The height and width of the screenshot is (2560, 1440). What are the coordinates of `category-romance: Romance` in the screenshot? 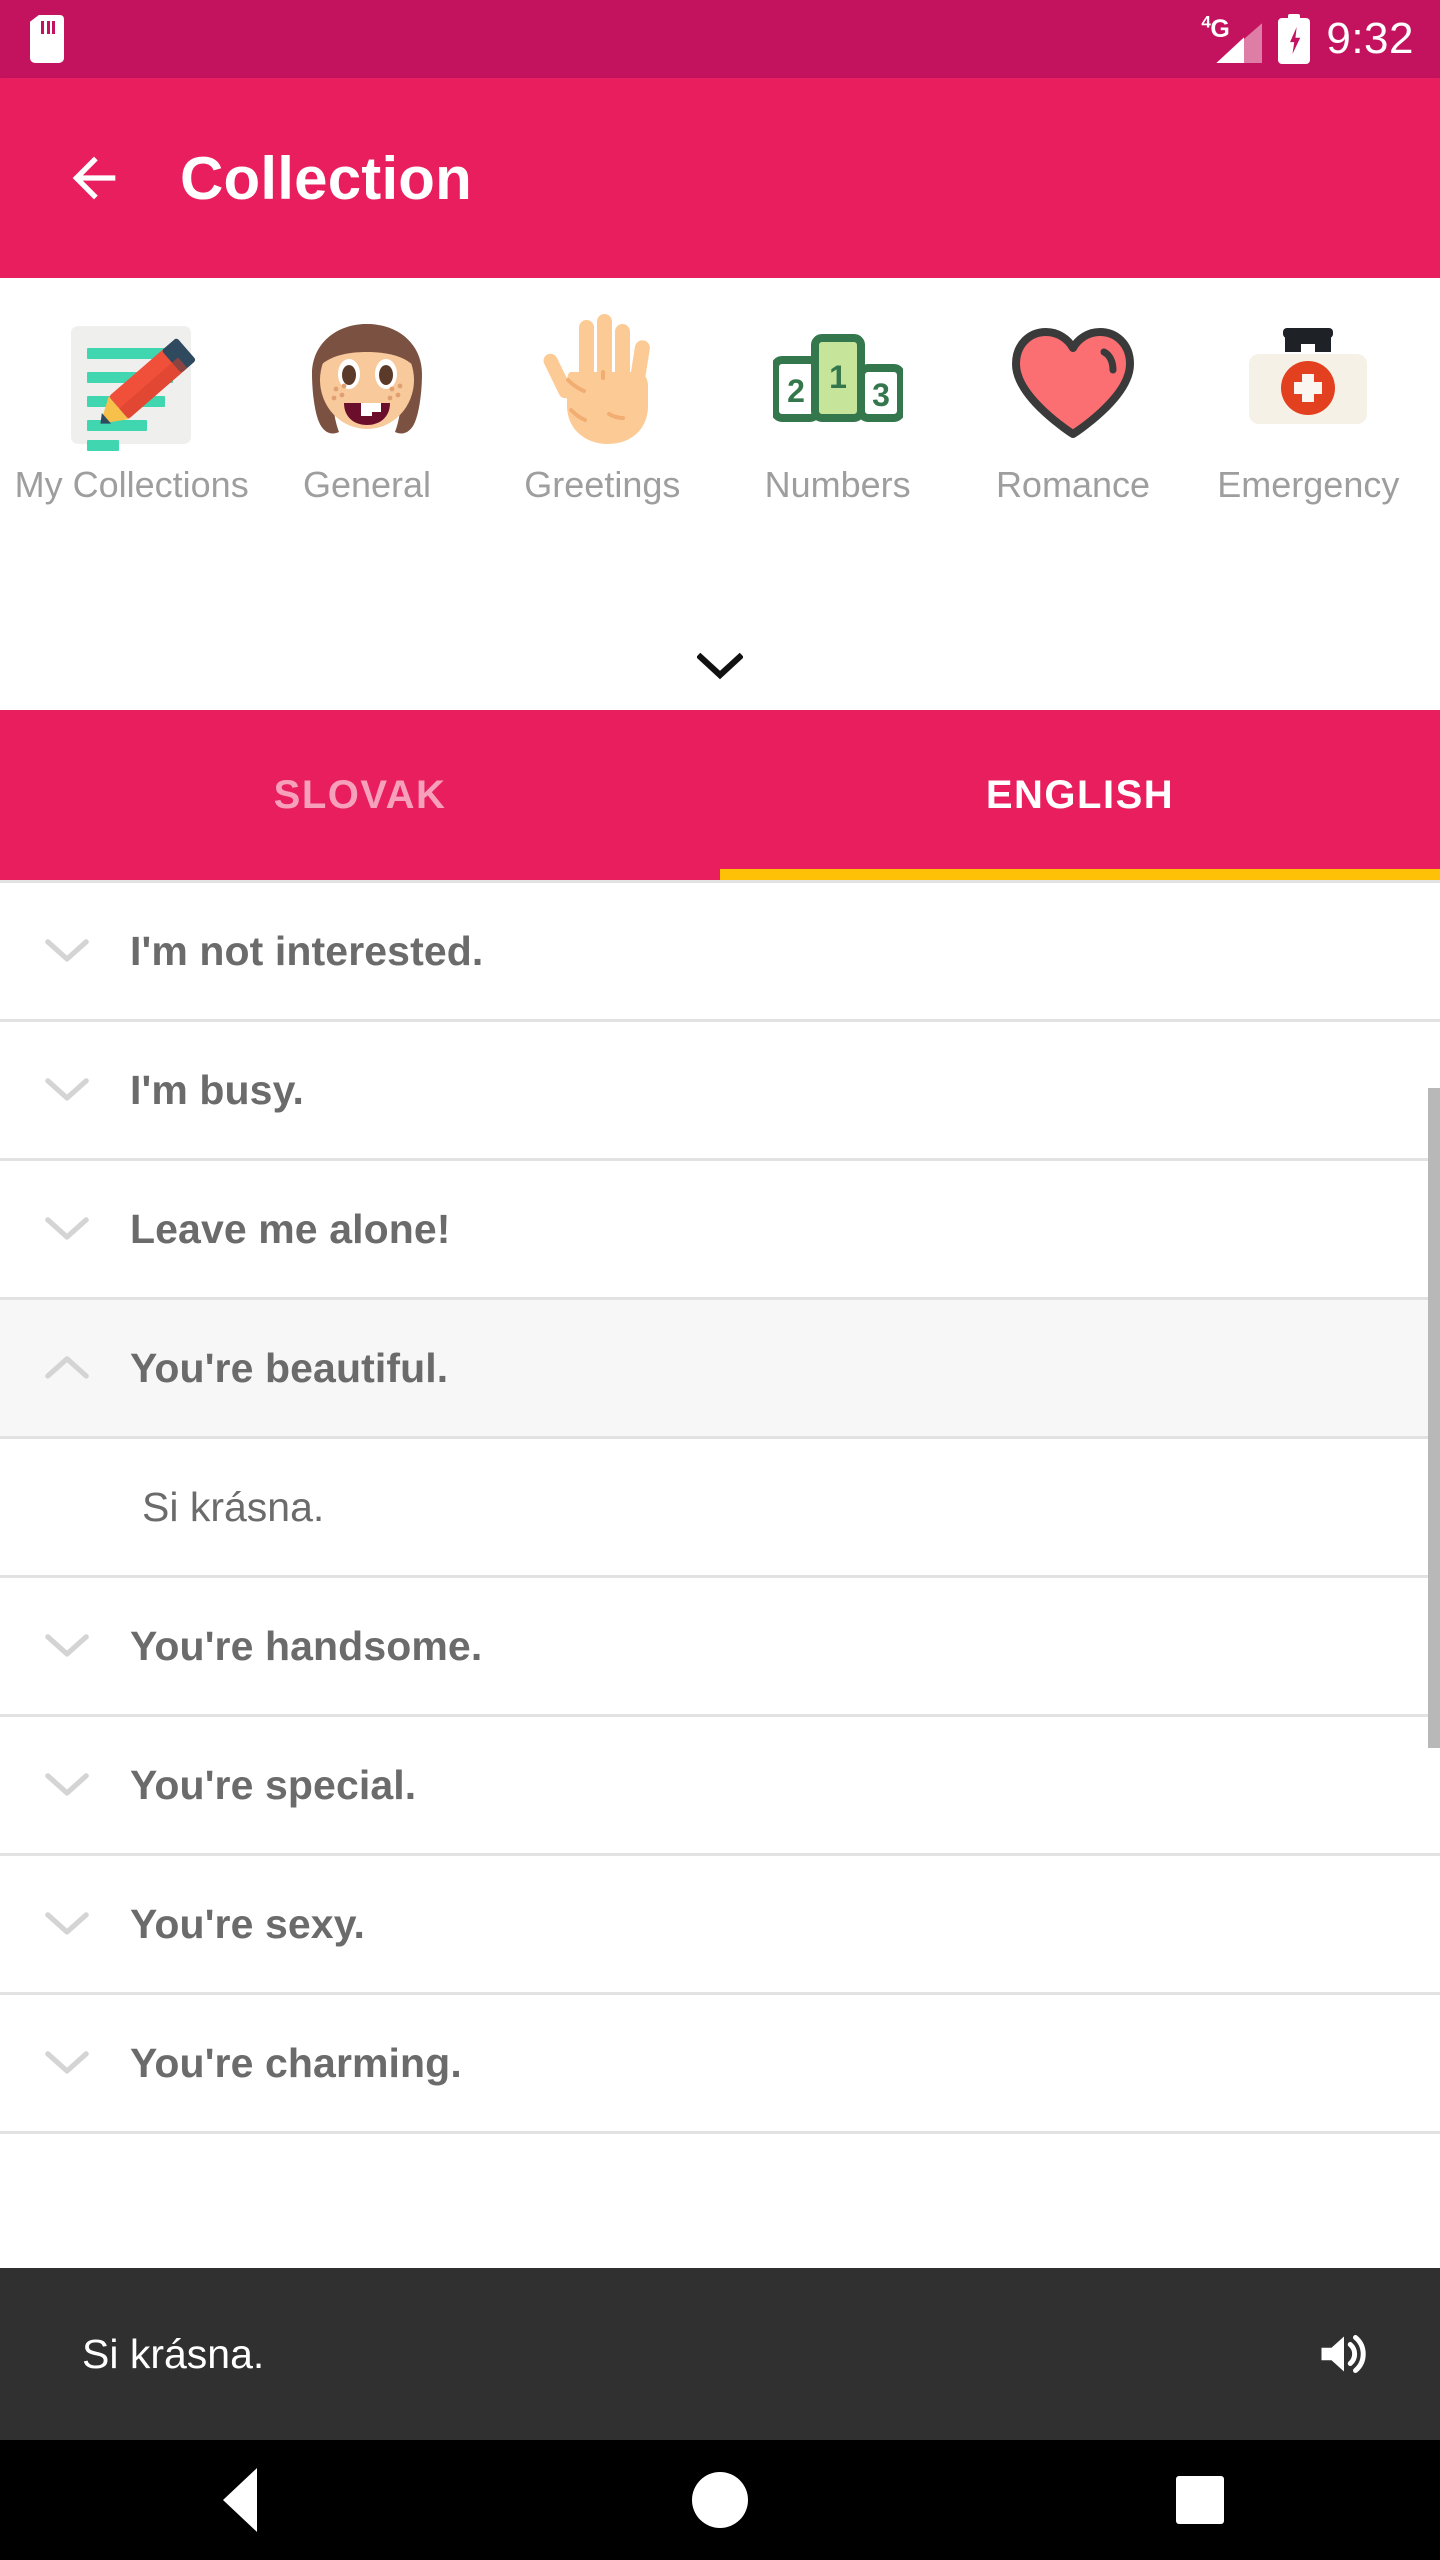 It's located at (1072, 408).